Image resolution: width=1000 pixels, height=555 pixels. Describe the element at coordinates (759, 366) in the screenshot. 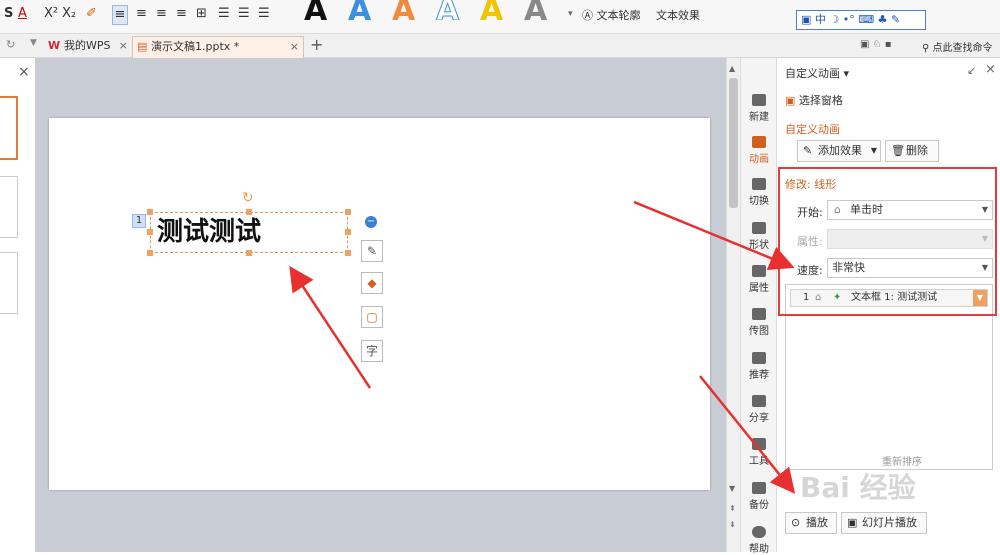

I see `sidebar-item-recommend: 推荐` at that location.